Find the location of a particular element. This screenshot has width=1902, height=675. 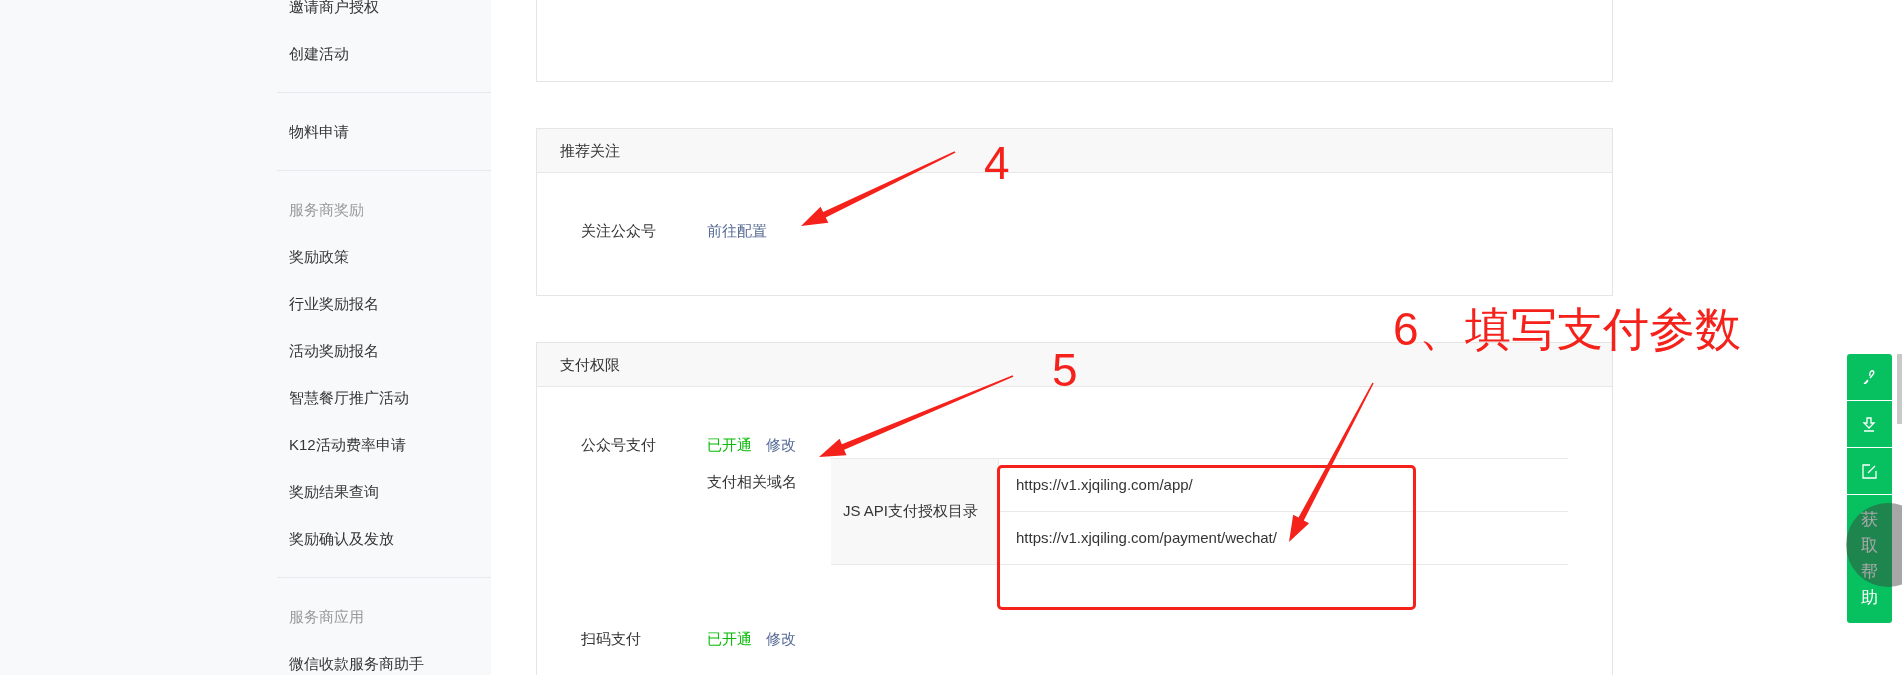

sidebar-item: 物料申请 is located at coordinates (313, 131).